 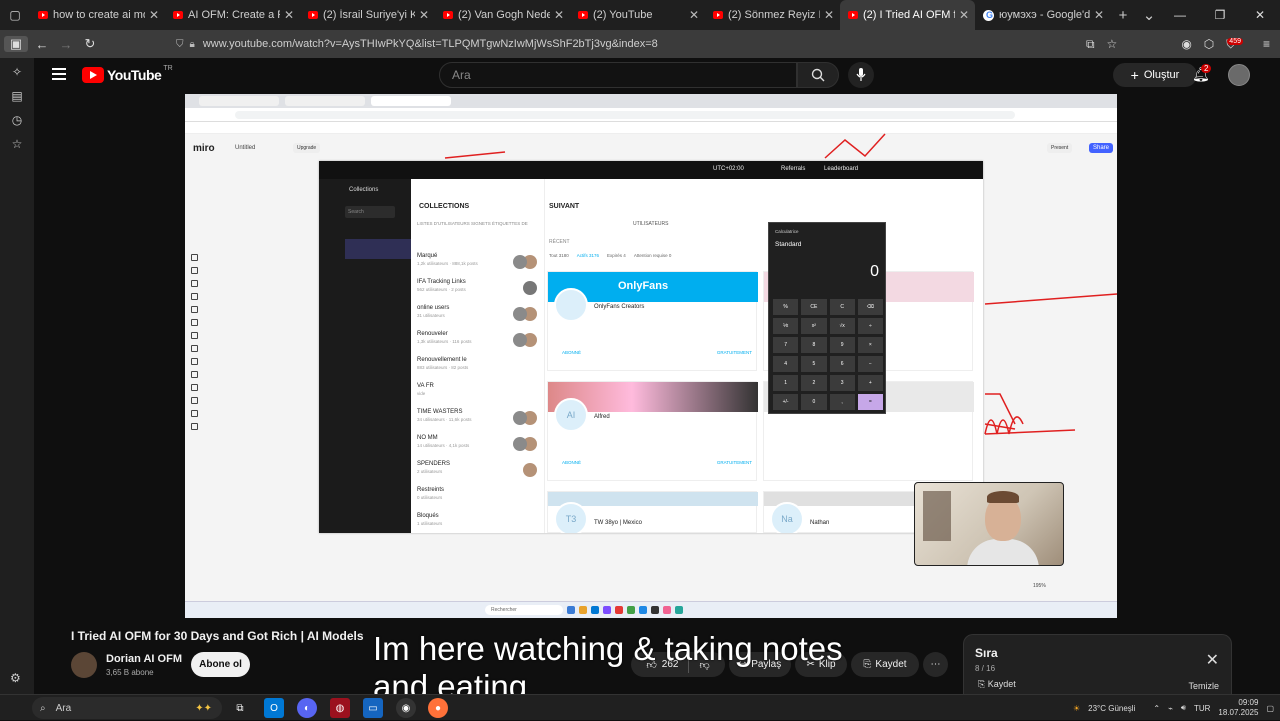 What do you see at coordinates (1239, 75) in the screenshot?
I see `account-avatar` at bounding box center [1239, 75].